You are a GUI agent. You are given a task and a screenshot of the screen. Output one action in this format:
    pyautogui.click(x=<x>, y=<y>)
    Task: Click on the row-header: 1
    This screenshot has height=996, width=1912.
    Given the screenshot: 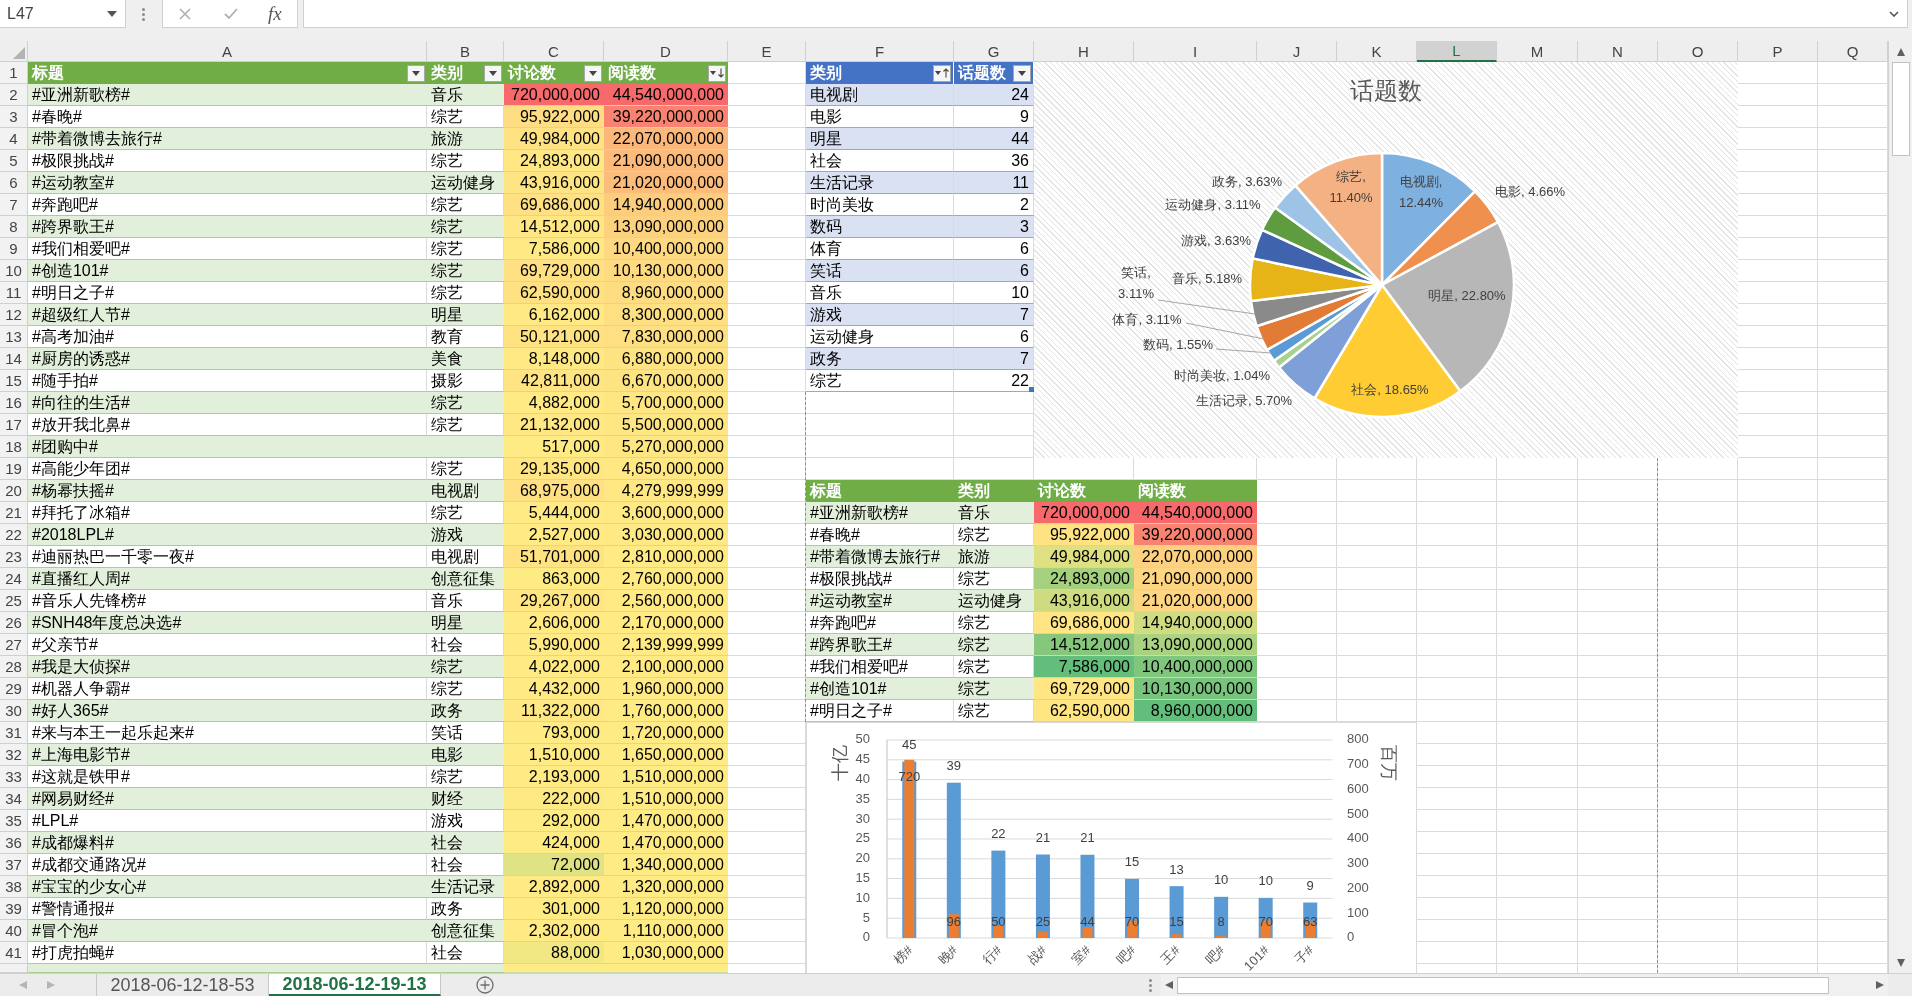 What is the action you would take?
    pyautogui.click(x=14, y=73)
    